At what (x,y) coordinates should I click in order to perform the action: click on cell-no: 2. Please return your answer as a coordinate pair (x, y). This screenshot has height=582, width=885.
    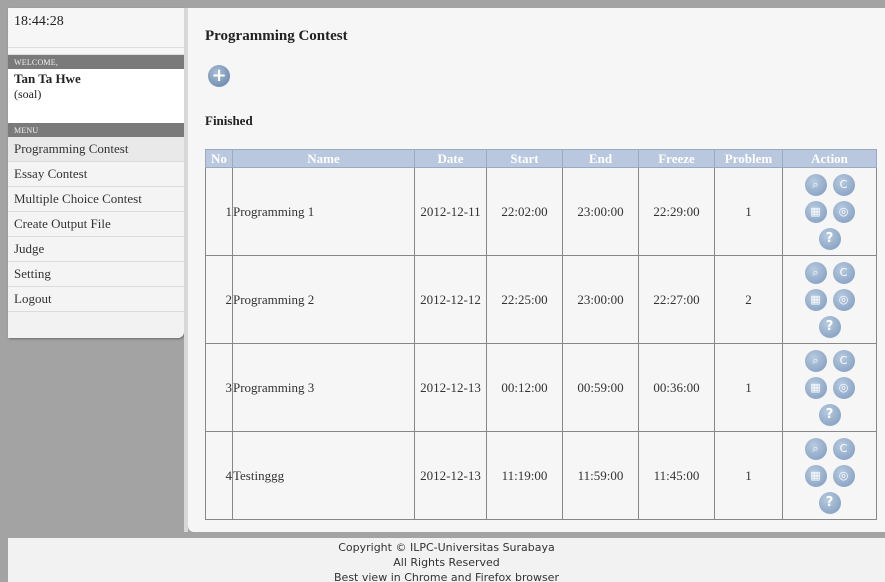
    Looking at the image, I should click on (219, 299).